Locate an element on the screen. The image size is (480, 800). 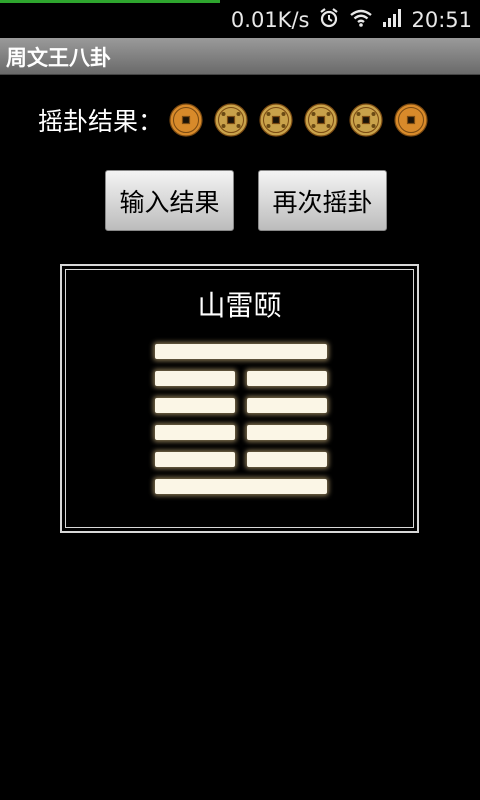
reshake-button: 再次摇卦 is located at coordinates (322, 200).